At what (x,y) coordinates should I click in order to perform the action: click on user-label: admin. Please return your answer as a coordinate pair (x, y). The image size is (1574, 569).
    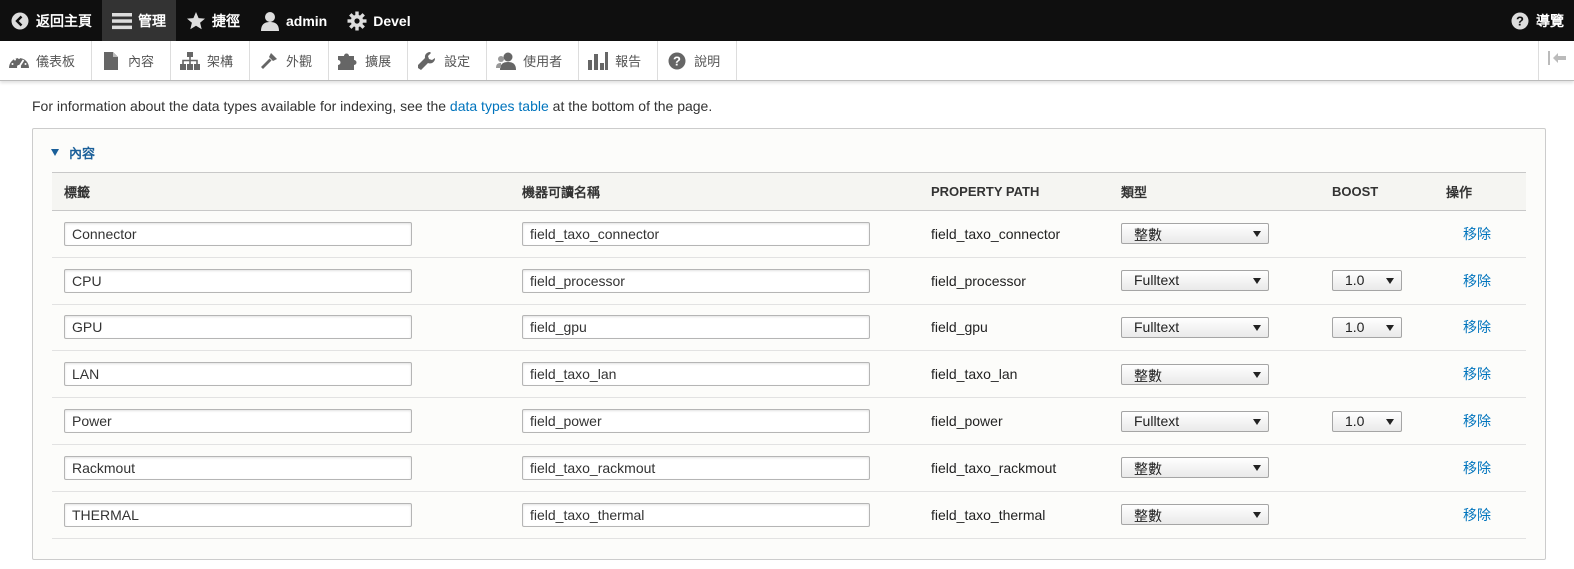
    Looking at the image, I should click on (307, 20).